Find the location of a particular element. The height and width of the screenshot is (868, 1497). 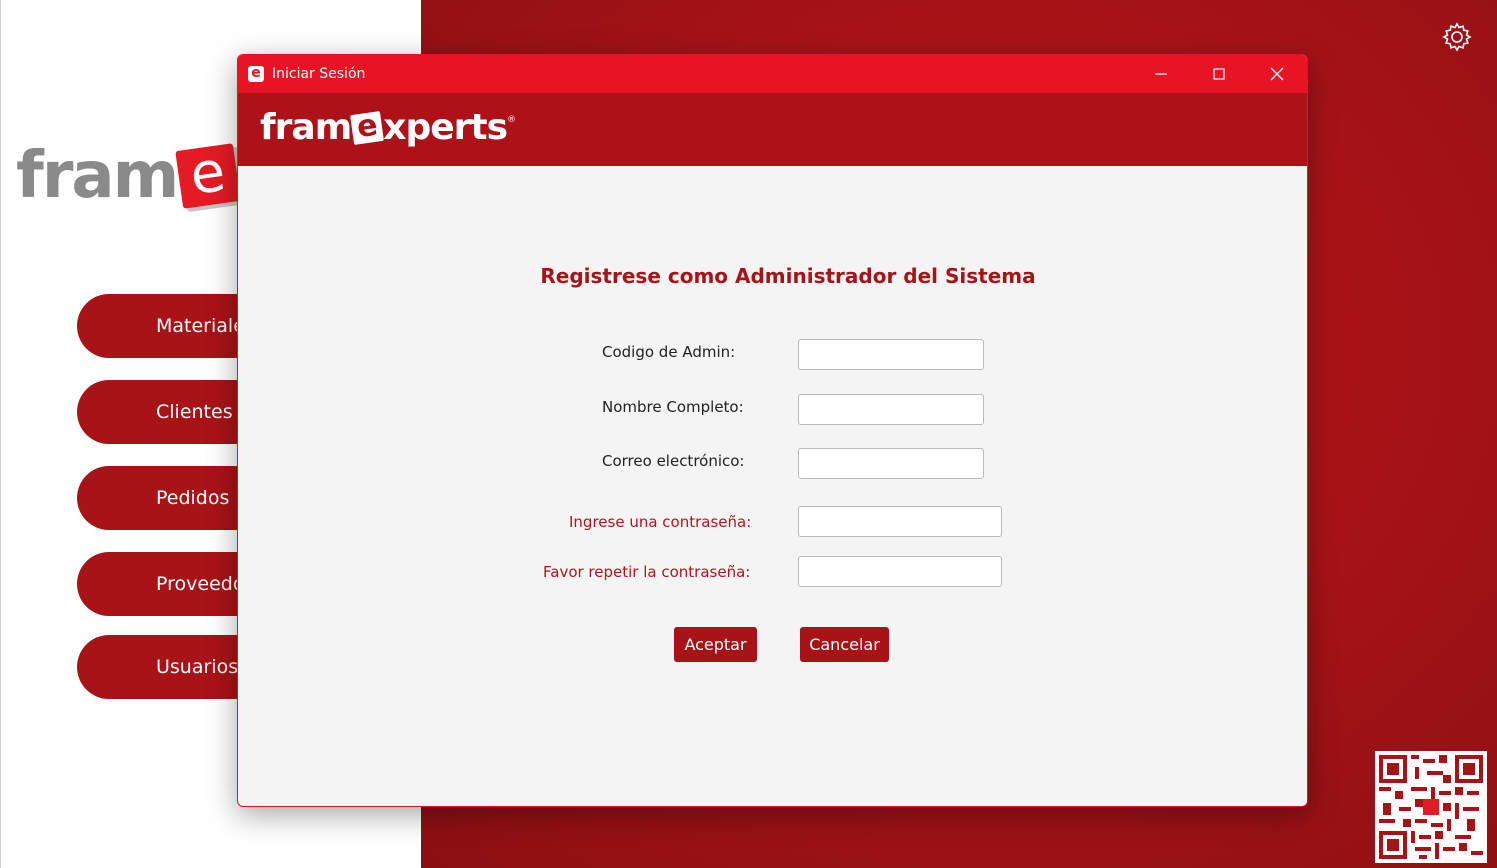

nav-button-label: Clientes is located at coordinates (194, 412).